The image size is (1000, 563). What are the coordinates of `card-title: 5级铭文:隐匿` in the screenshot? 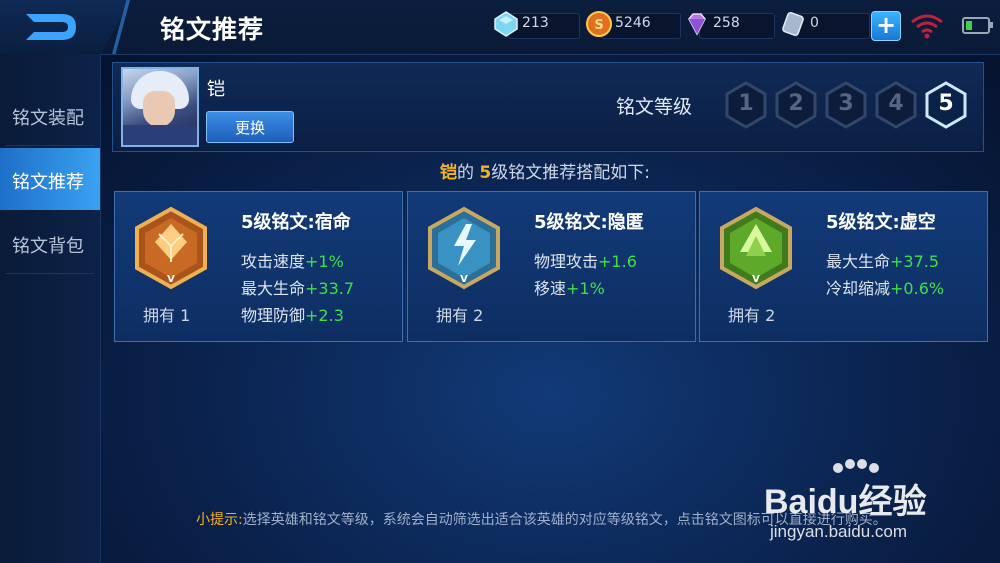 It's located at (589, 222).